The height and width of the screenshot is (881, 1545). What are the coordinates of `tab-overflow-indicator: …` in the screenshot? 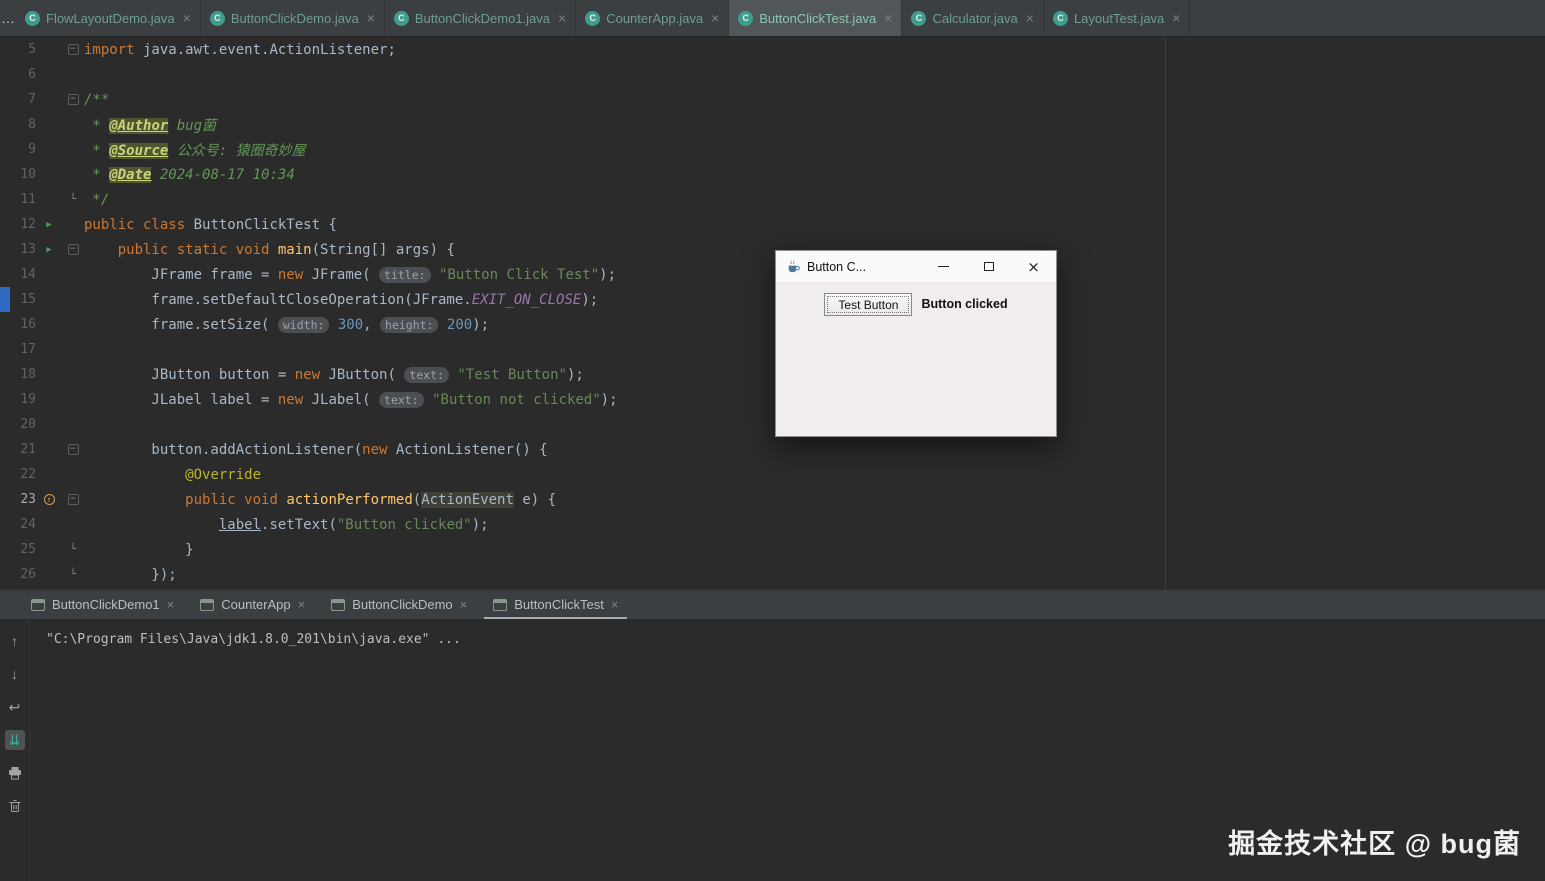 It's located at (8, 18).